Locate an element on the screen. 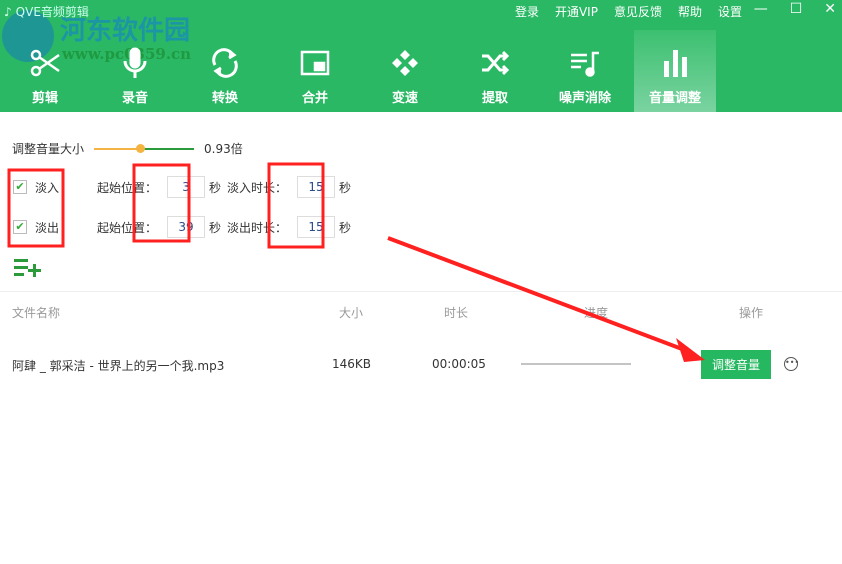  add-list-icon is located at coordinates (28, 268).